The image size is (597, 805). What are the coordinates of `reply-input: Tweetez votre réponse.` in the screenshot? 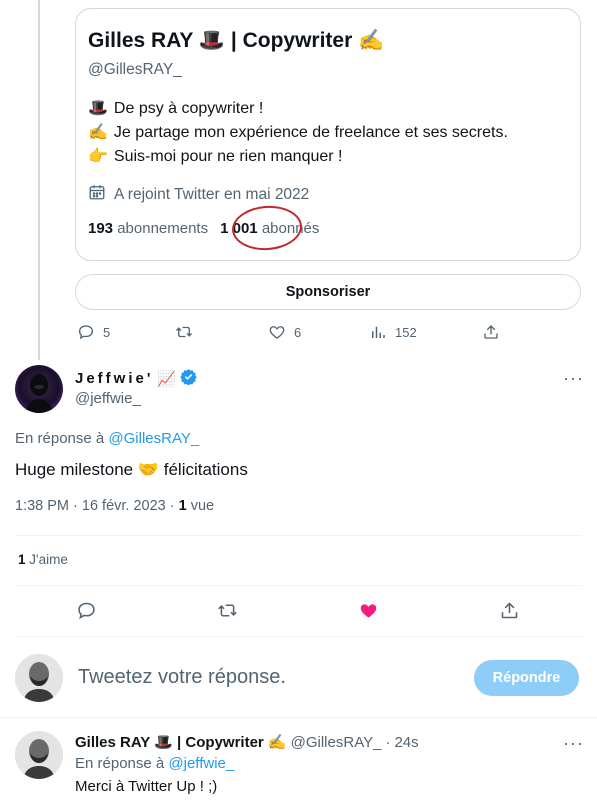 It's located at (182, 677).